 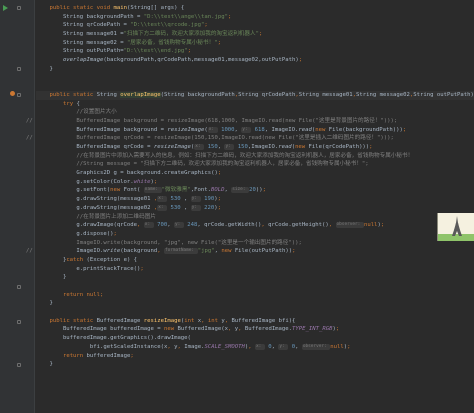 I want to click on code-token: g.dispose(), so click(x=75, y=233).